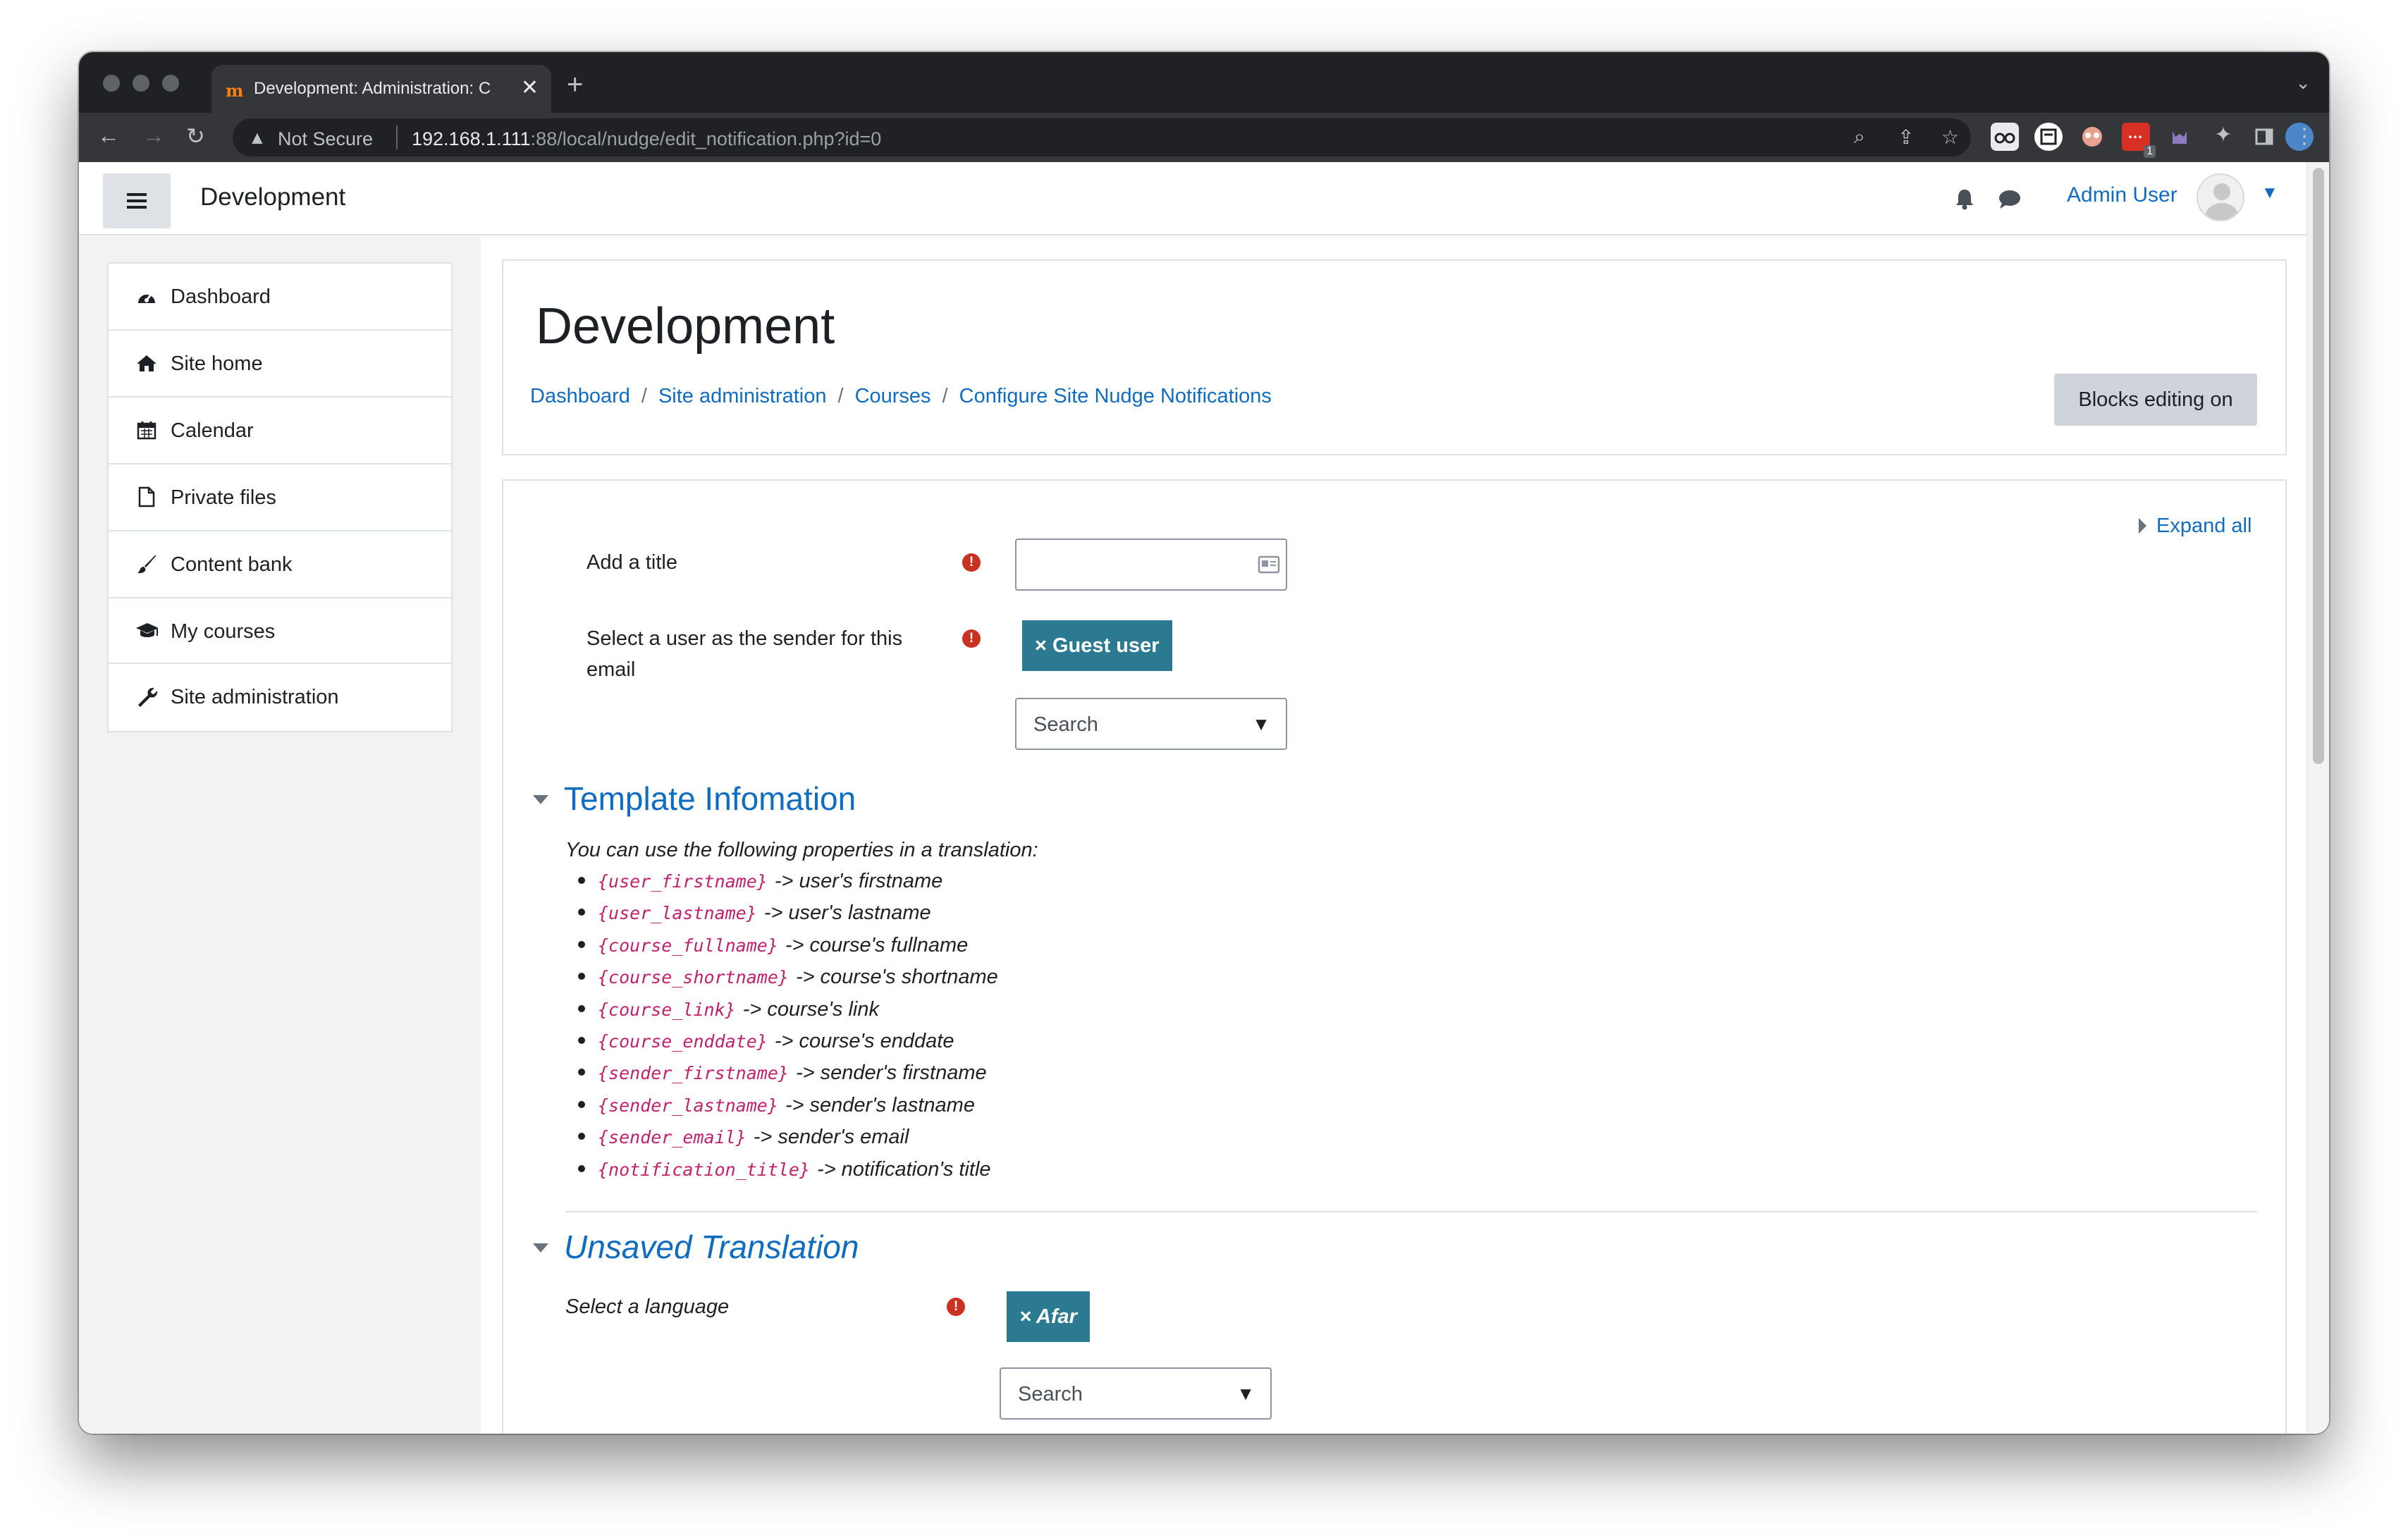 Image resolution: width=2408 pixels, height=1538 pixels. Describe the element at coordinates (2092, 137) in the screenshot. I see `extension-face-icon` at that location.